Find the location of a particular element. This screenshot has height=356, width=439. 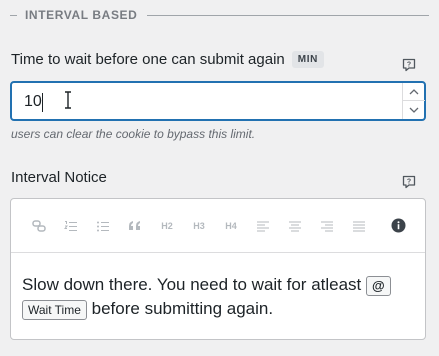

wait-time-input: 10 is located at coordinates (218, 101).